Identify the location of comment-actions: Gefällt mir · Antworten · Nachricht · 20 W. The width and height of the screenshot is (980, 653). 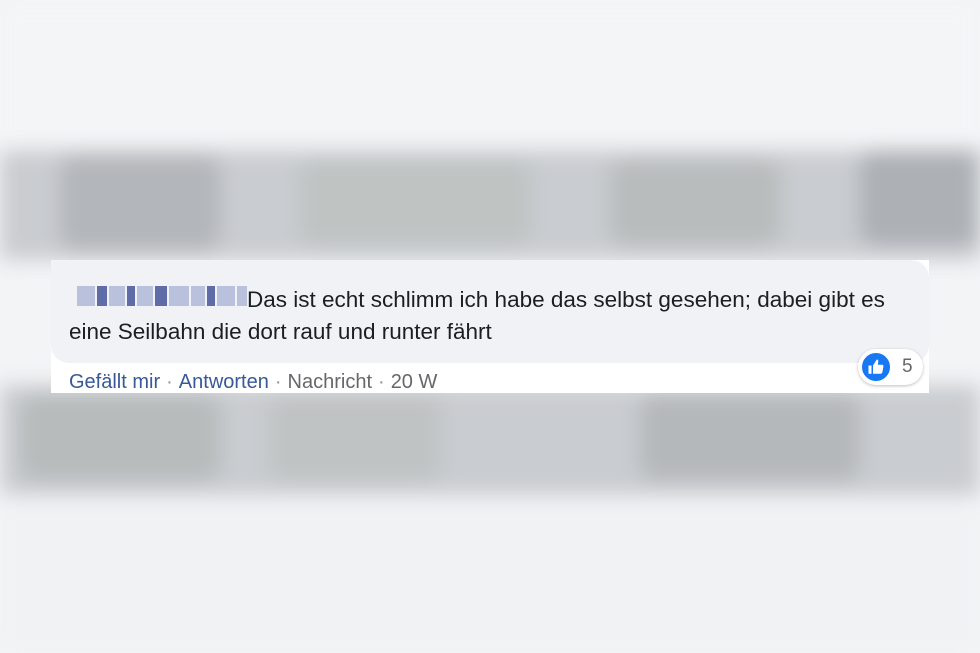
(253, 382).